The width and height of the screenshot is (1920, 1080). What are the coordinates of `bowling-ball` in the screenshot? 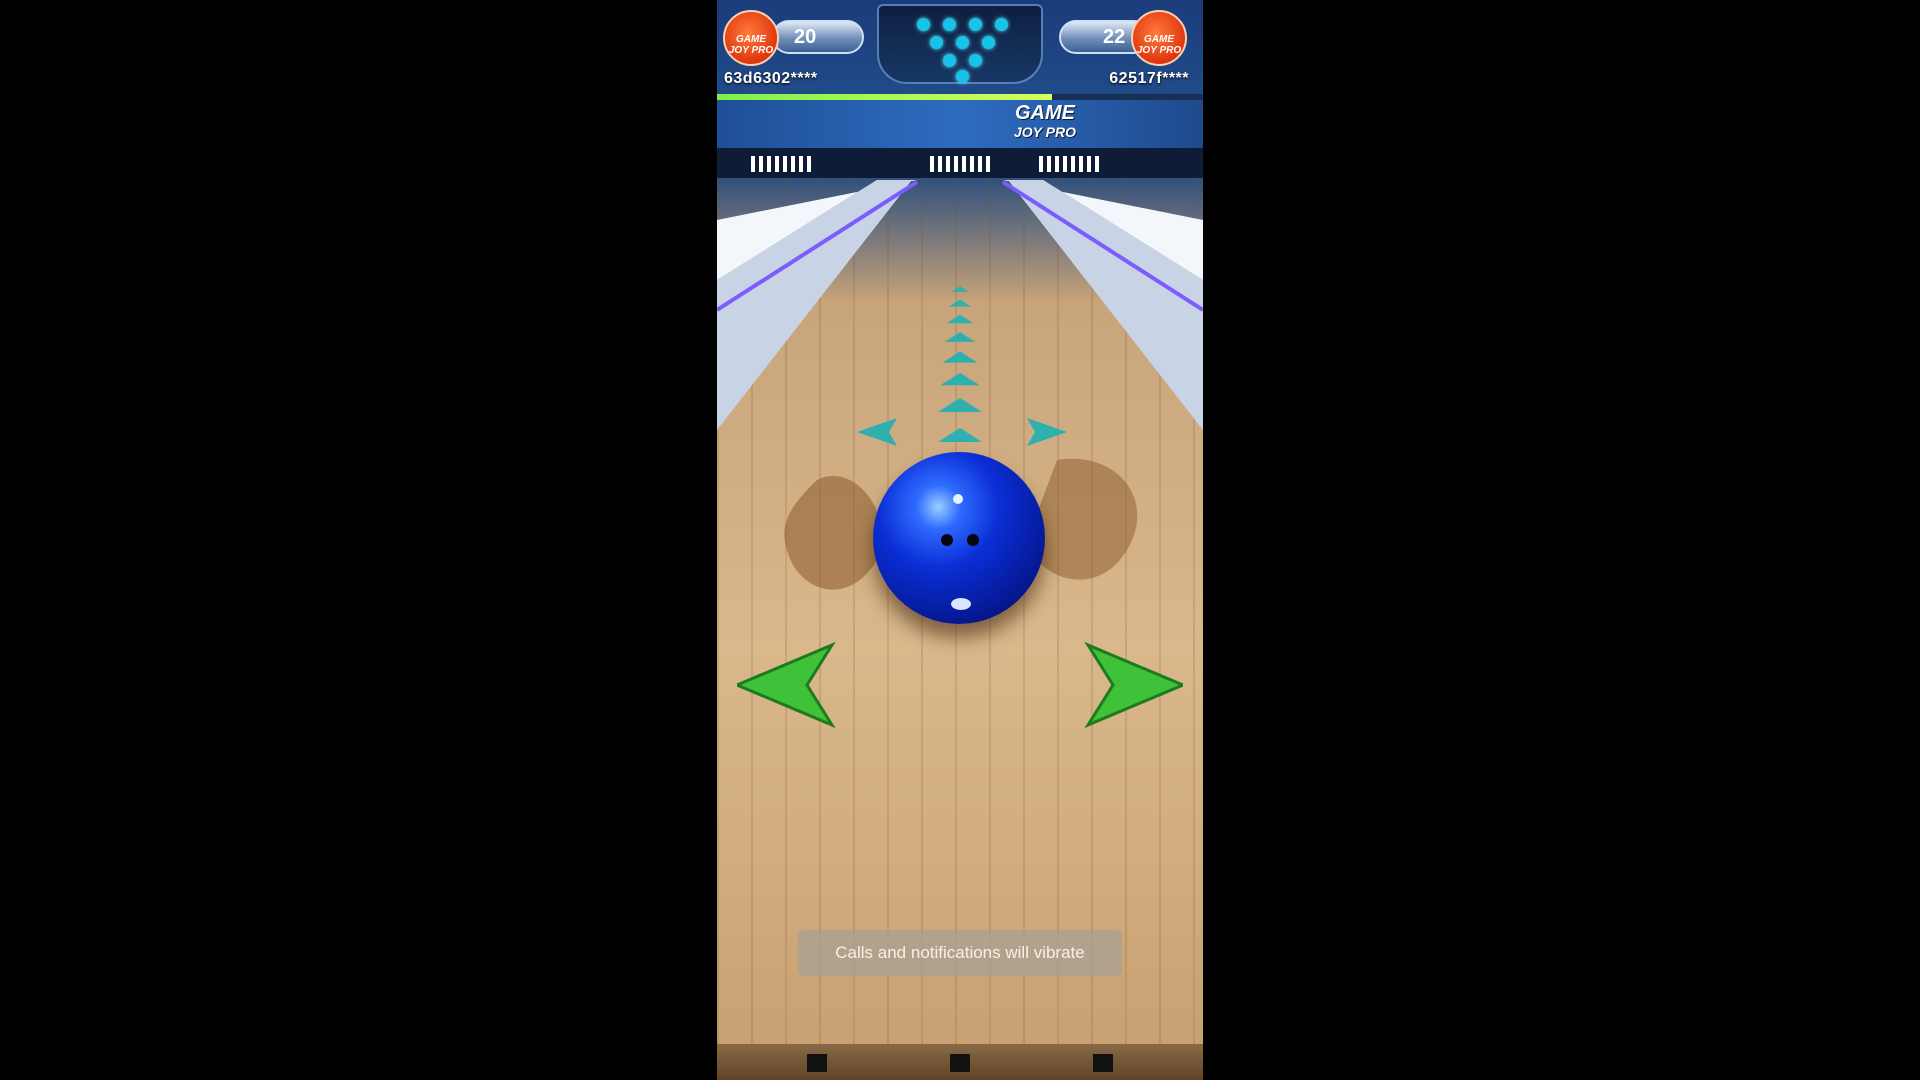 It's located at (959, 538).